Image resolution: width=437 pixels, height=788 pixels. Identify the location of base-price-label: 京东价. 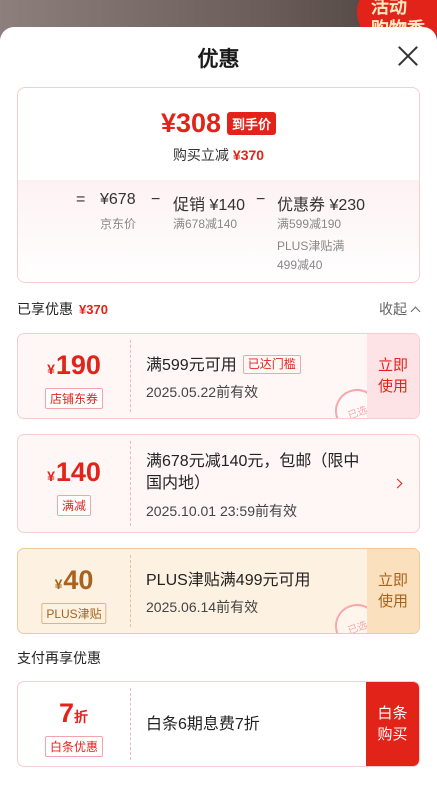
(118, 224).